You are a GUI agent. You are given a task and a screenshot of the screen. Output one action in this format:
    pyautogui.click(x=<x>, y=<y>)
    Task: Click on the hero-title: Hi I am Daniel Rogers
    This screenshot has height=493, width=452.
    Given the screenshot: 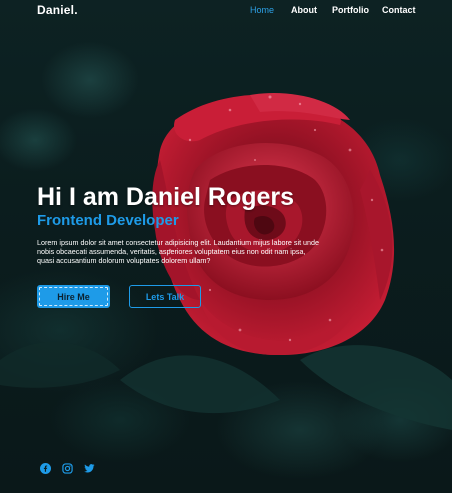 What is the action you would take?
    pyautogui.click(x=166, y=197)
    